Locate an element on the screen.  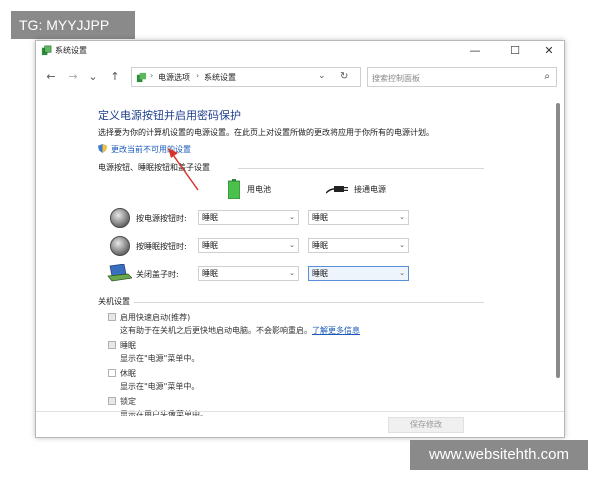
power-button-icon is located at coordinates (120, 218).